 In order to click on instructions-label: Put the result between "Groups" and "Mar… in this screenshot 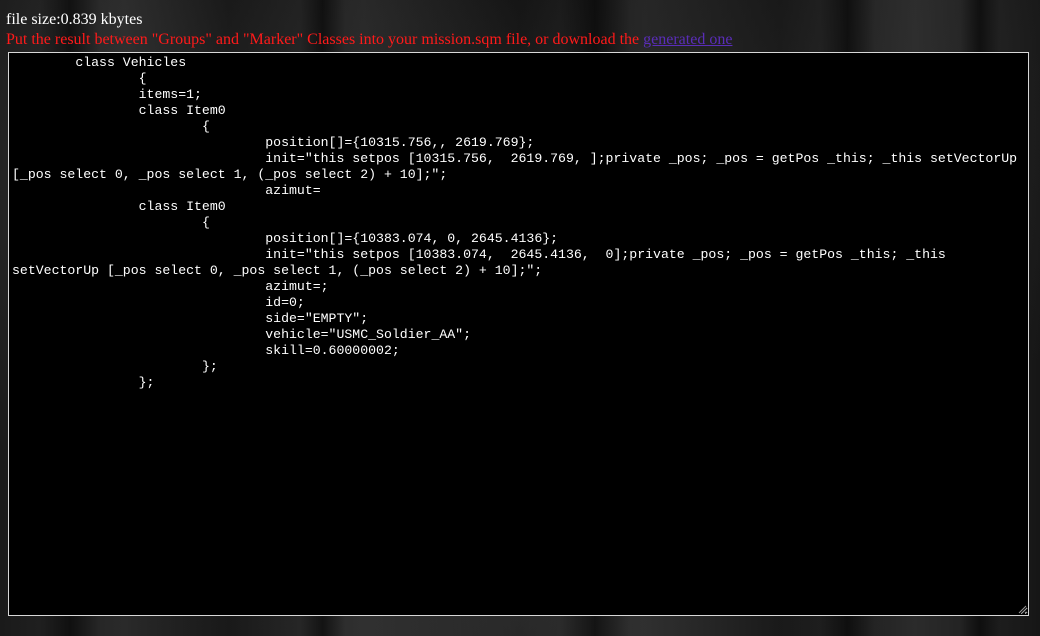, I will do `click(325, 39)`.